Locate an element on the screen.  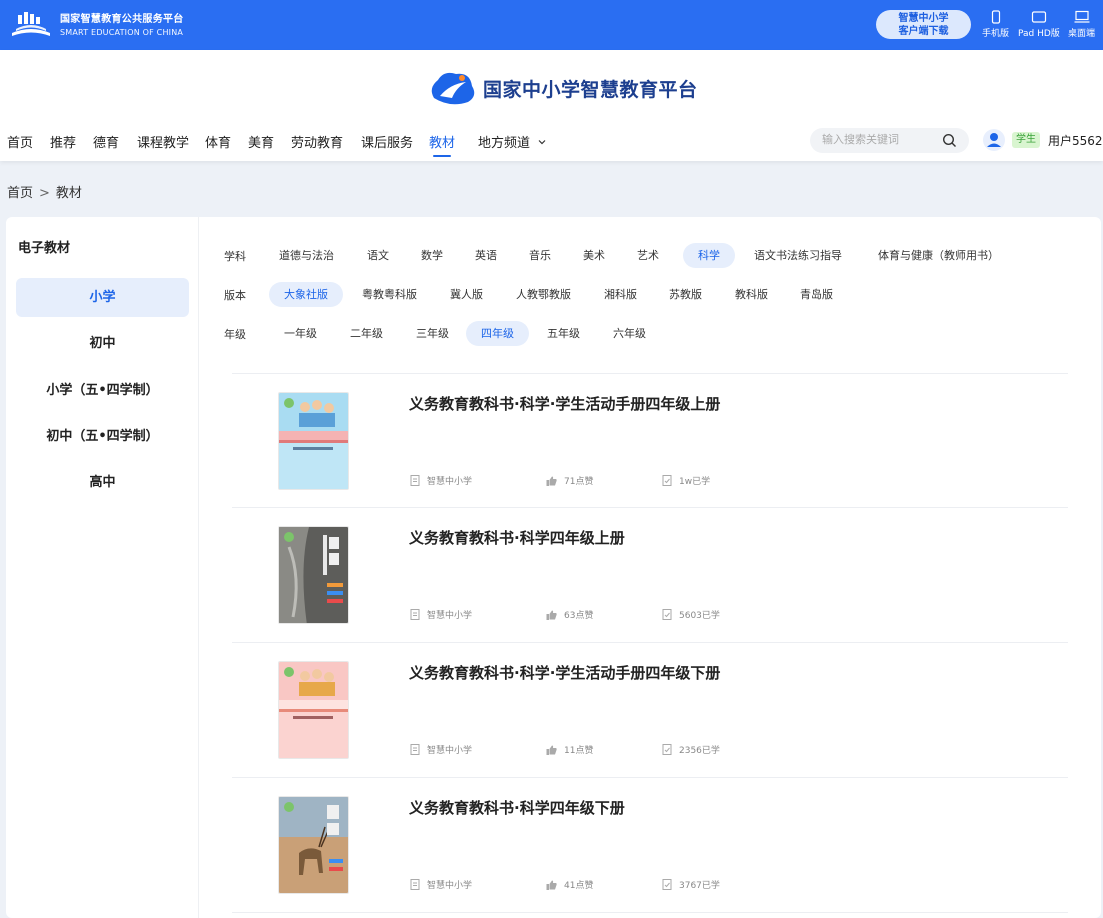
list-item: 义务教育教科书·科学四年级下册 智慧中小学 41点赞 3767已学 is located at coordinates (650, 844).